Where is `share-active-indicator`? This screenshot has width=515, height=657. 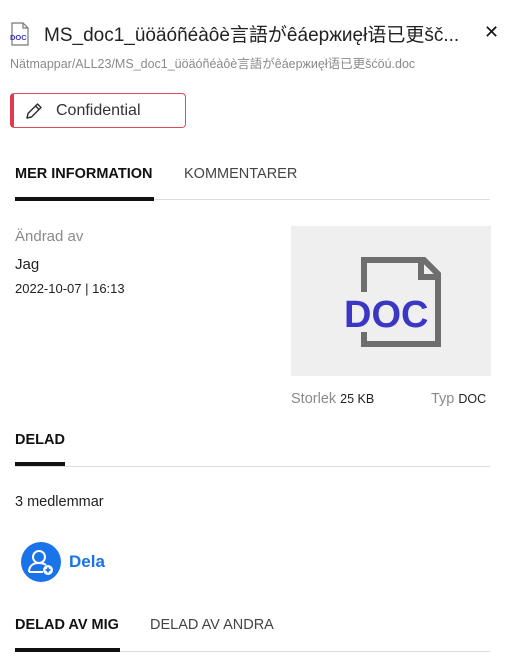 share-active-indicator is located at coordinates (67, 650).